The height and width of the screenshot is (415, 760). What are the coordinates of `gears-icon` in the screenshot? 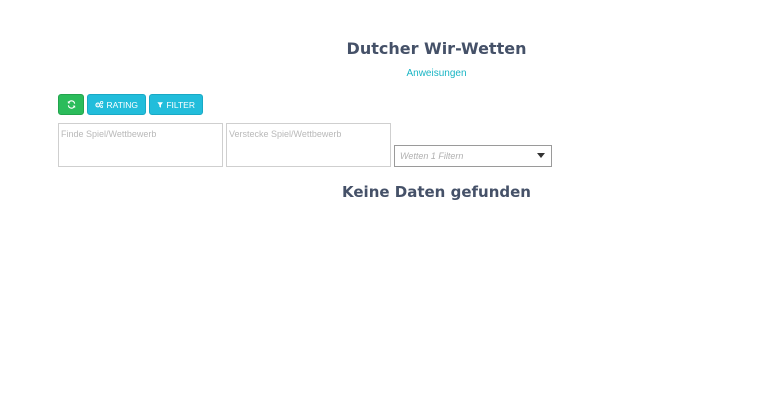 It's located at (99, 104).